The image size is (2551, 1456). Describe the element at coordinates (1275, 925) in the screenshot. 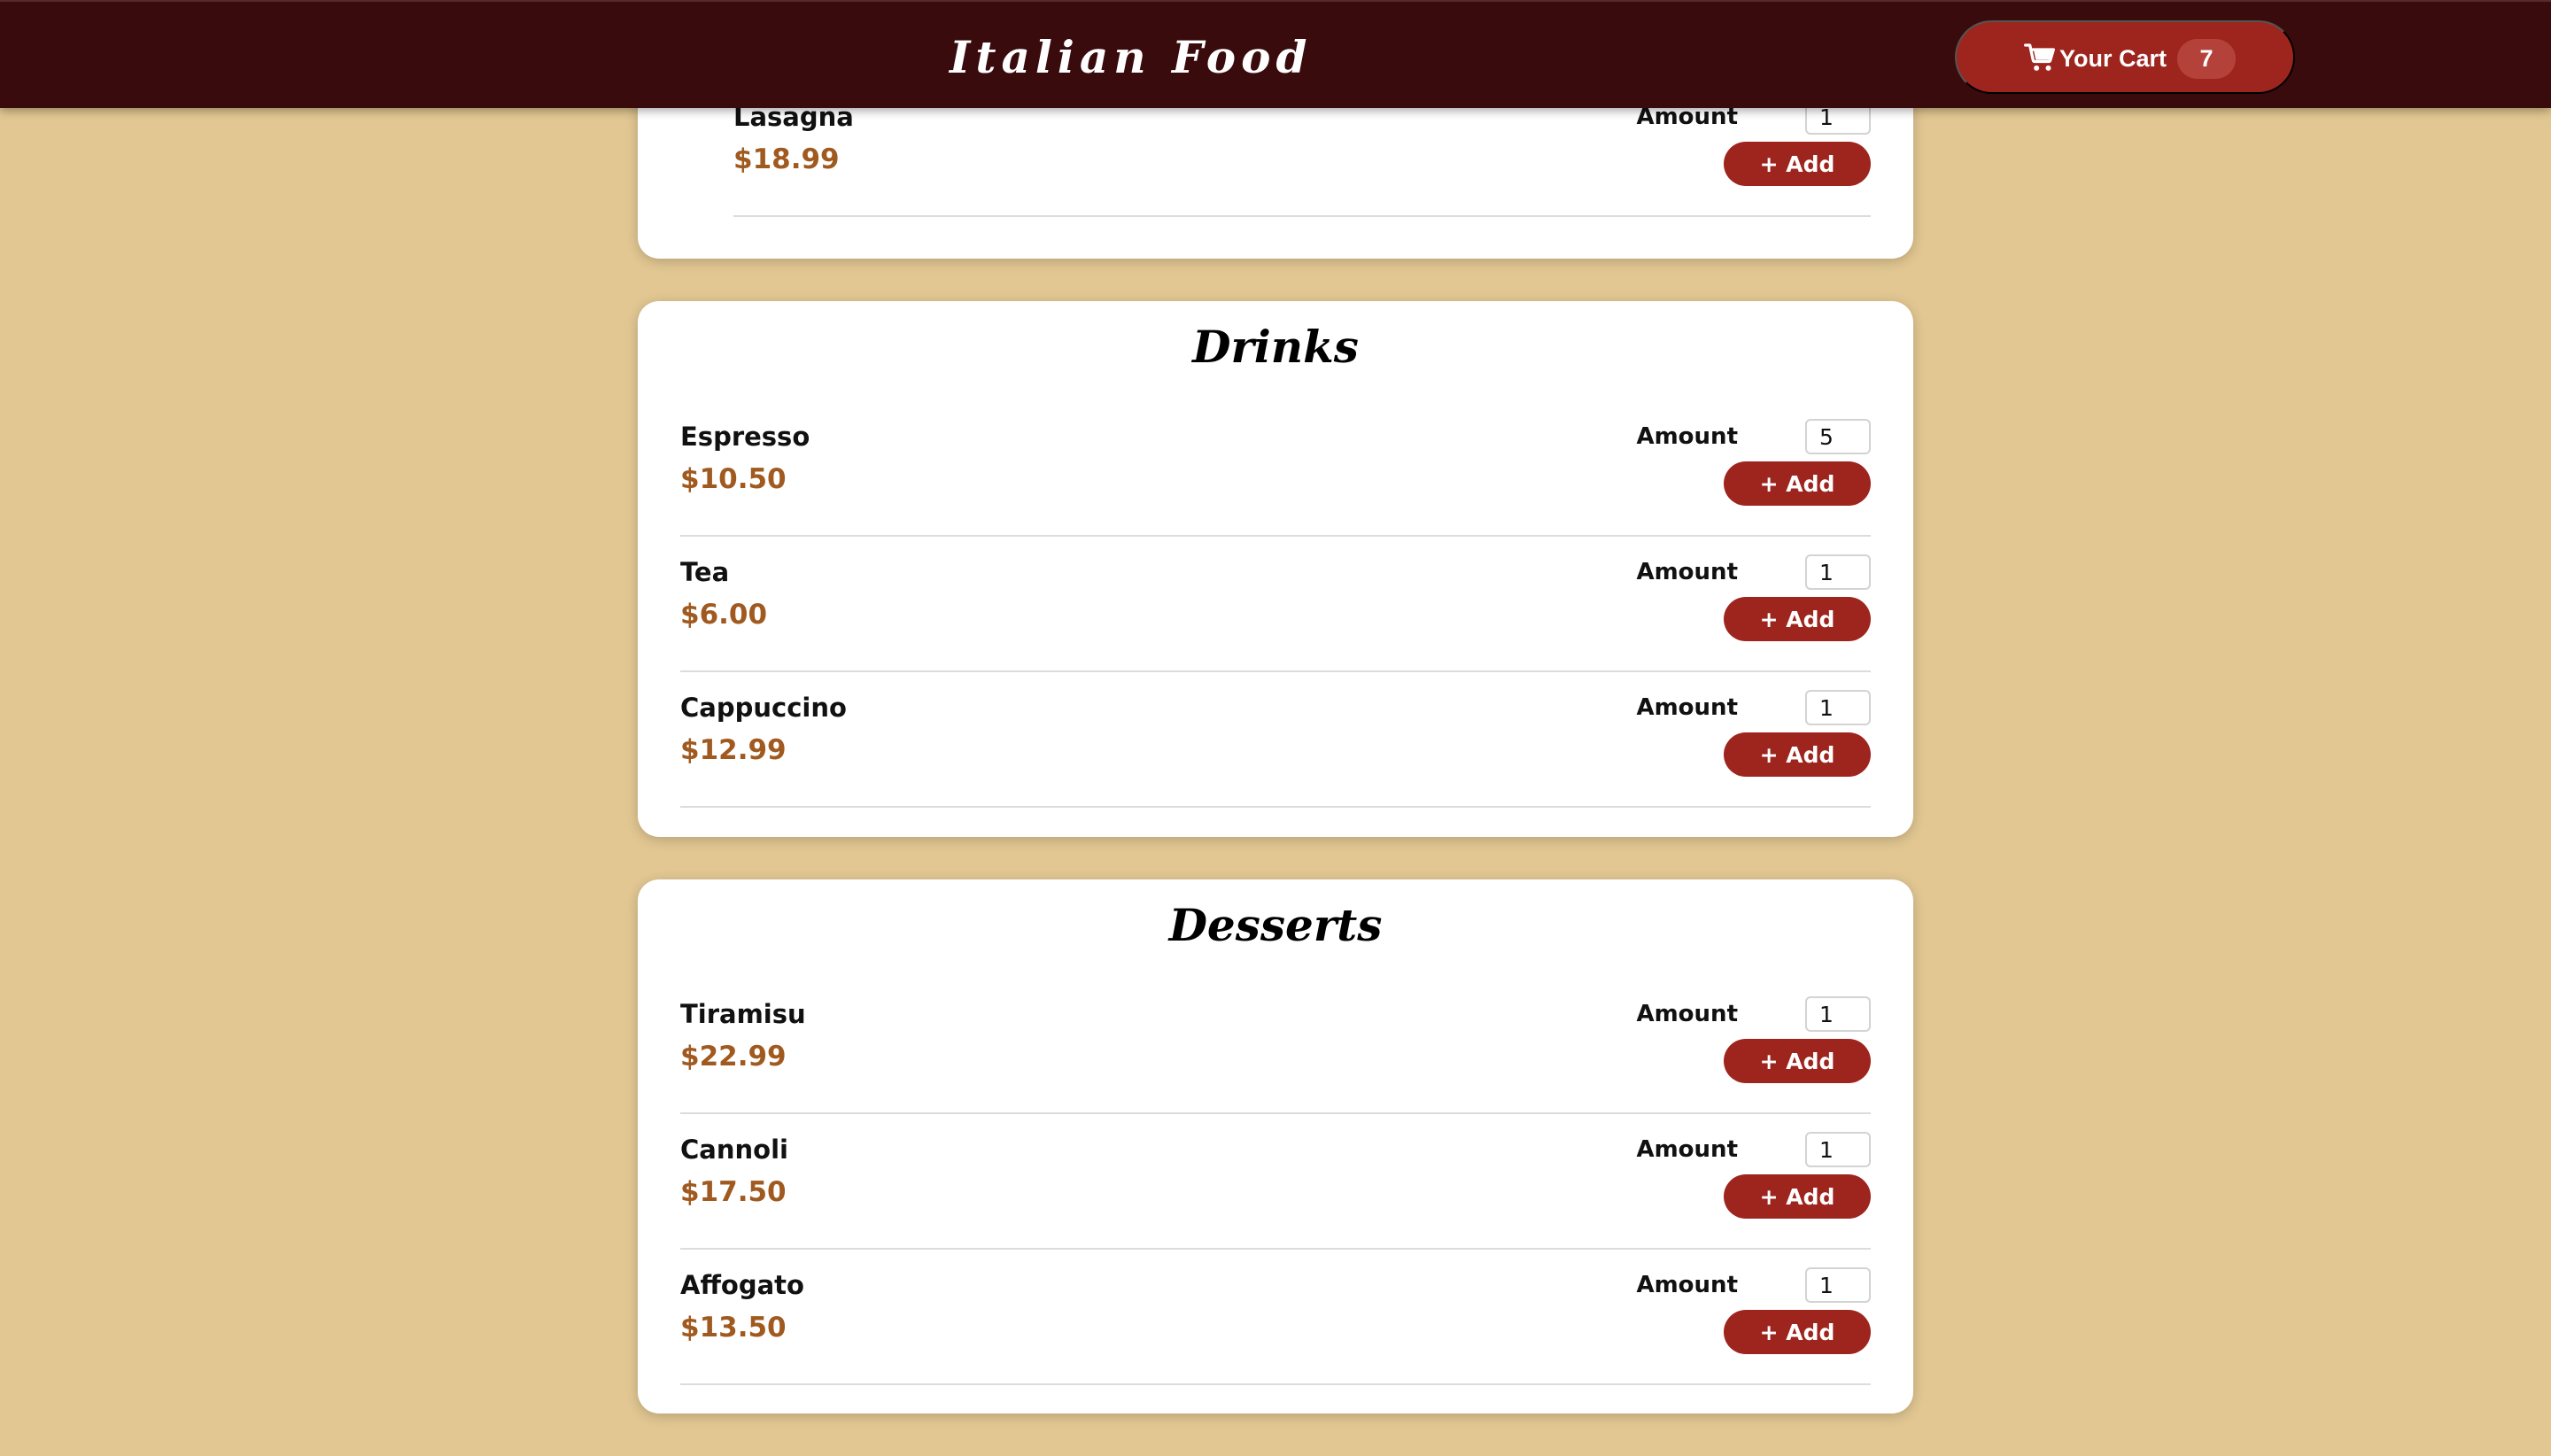

I see `section-title: Desserts` at that location.